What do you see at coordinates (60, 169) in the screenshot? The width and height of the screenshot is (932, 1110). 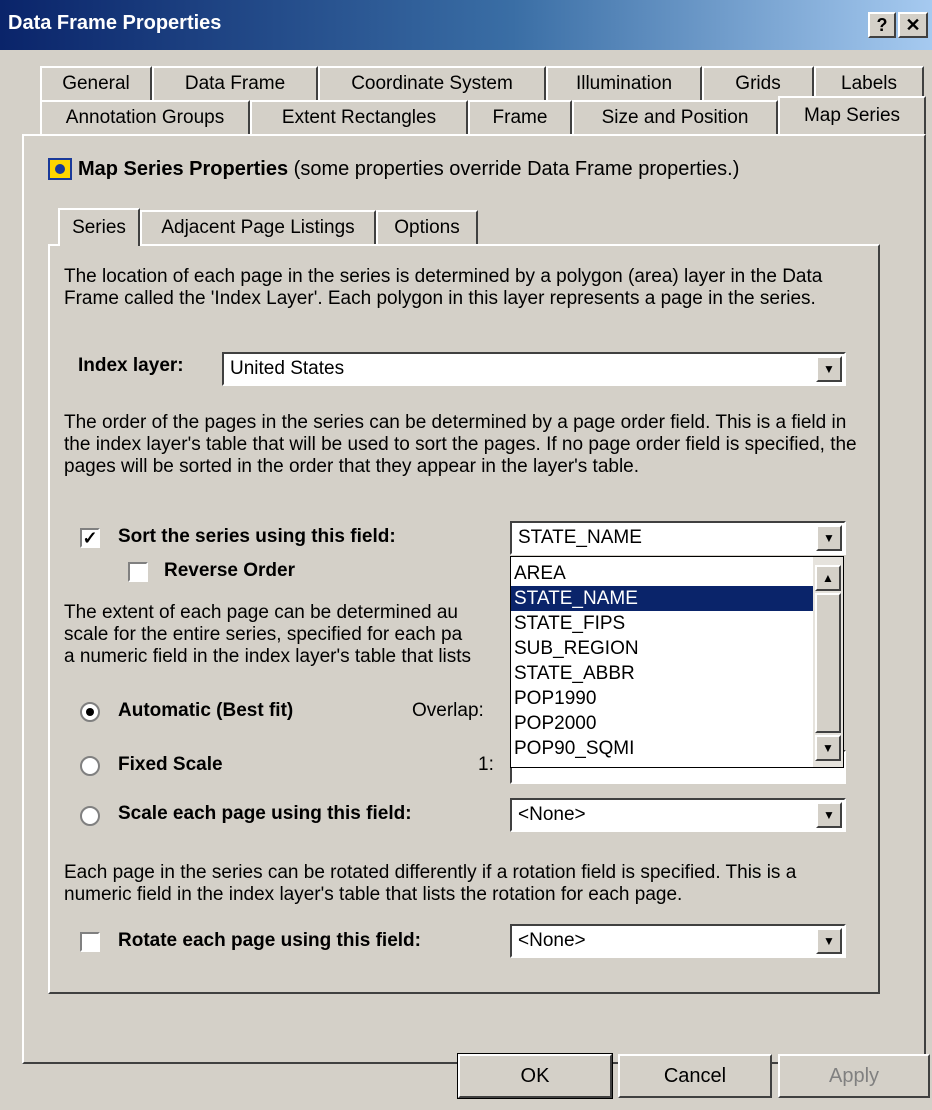 I see `map-series-icon` at bounding box center [60, 169].